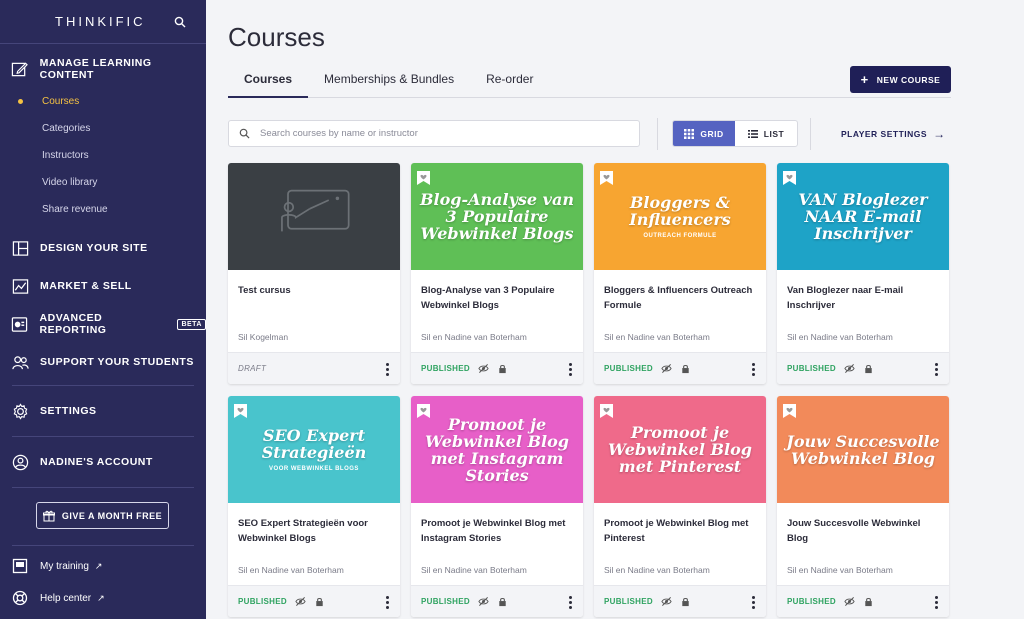 This screenshot has width=1024, height=619. Describe the element at coordinates (680, 216) in the screenshot. I see `course-thumbnail: Bloggers & Influencers OUTREACH FORMULE` at that location.